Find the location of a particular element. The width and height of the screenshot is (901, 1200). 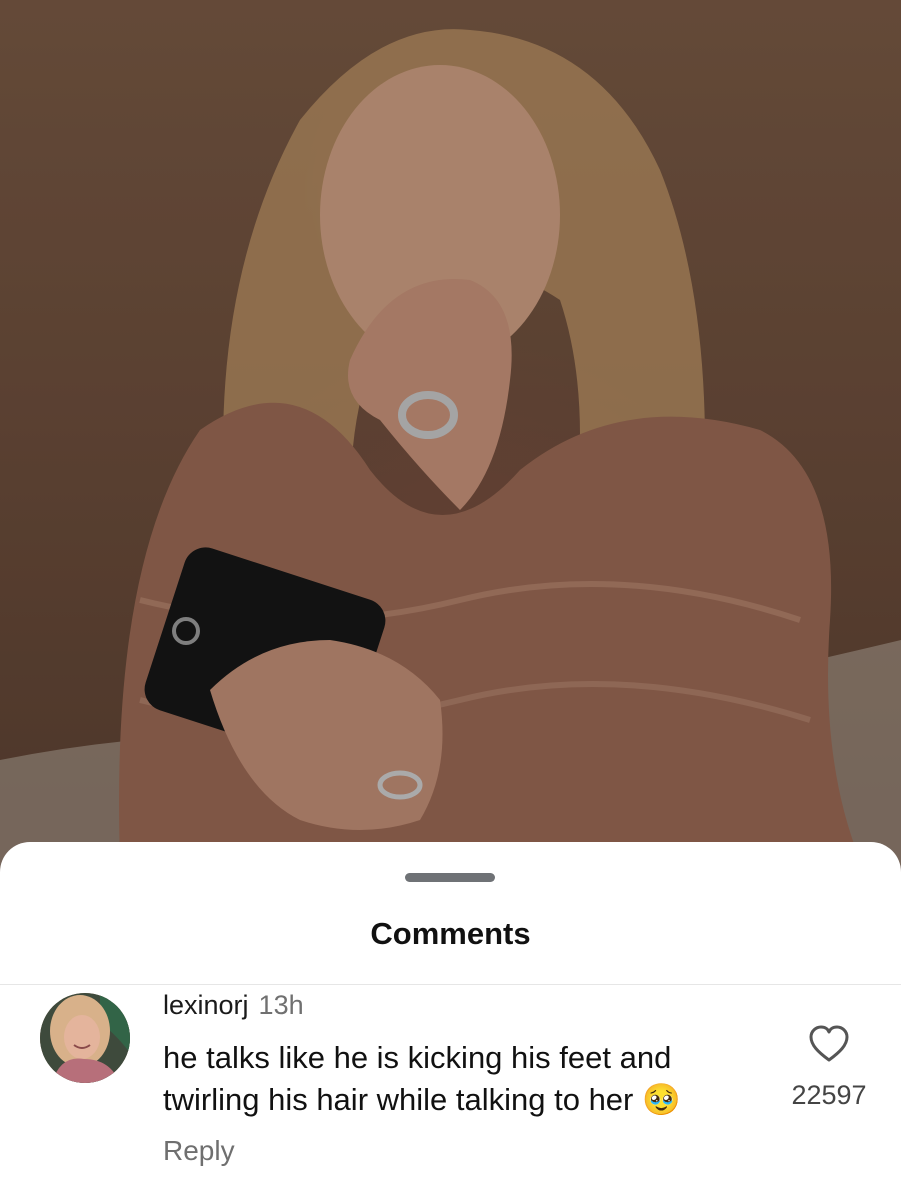

heart-outline-icon is located at coordinates (829, 1044).